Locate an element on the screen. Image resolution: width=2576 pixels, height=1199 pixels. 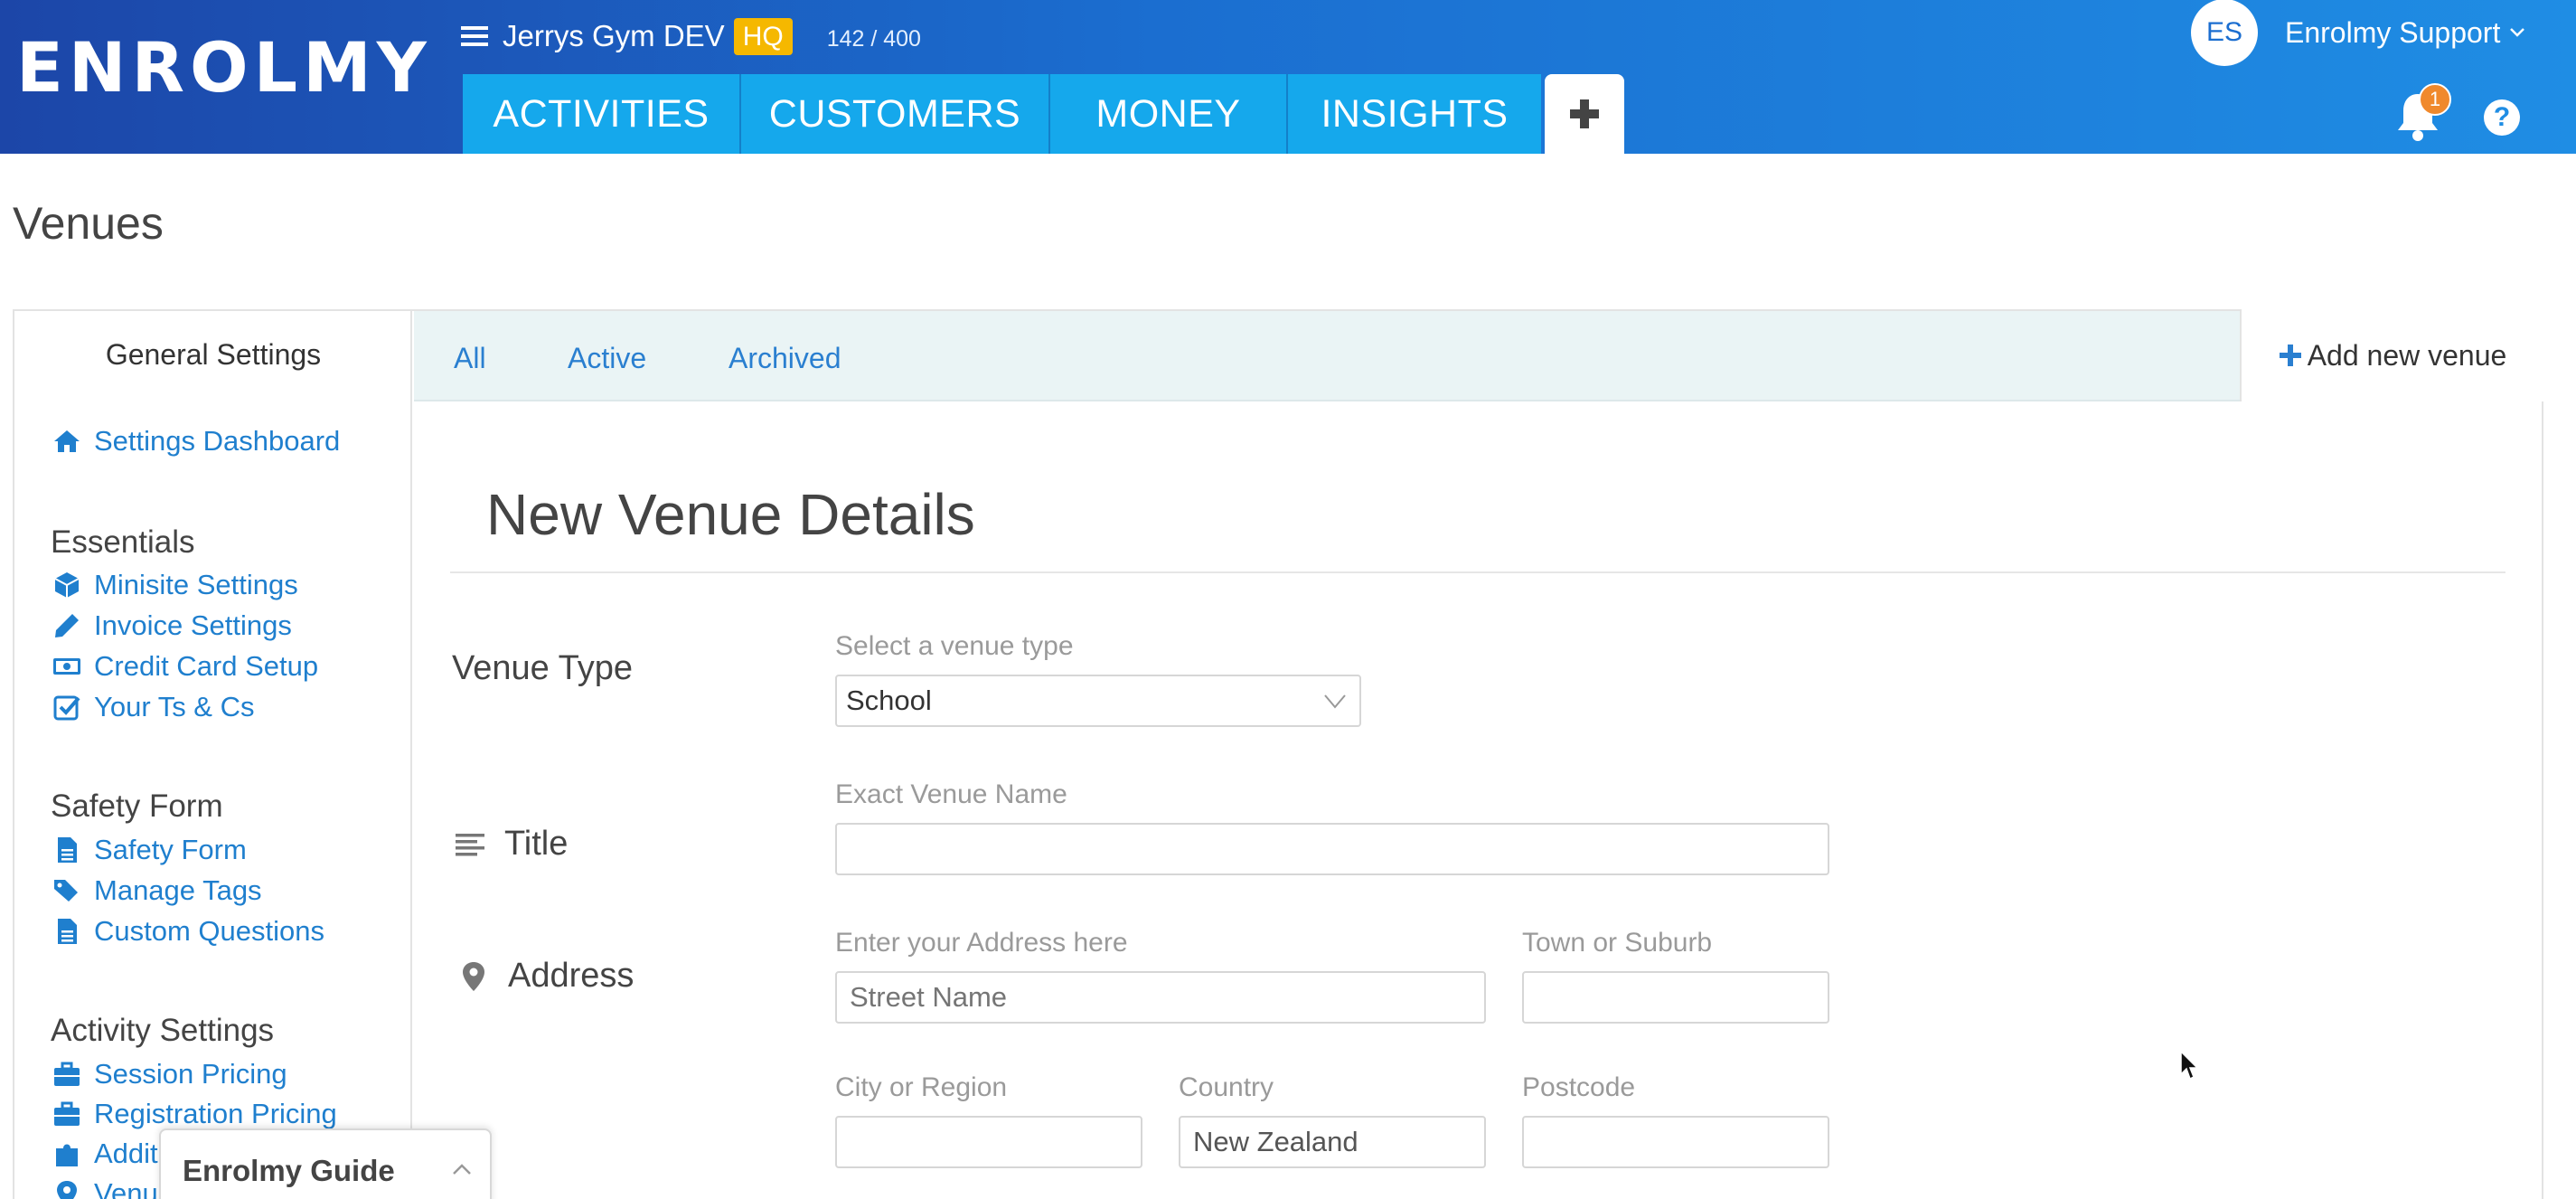
sidebar-link-additional: Additi is located at coordinates (108, 1154).